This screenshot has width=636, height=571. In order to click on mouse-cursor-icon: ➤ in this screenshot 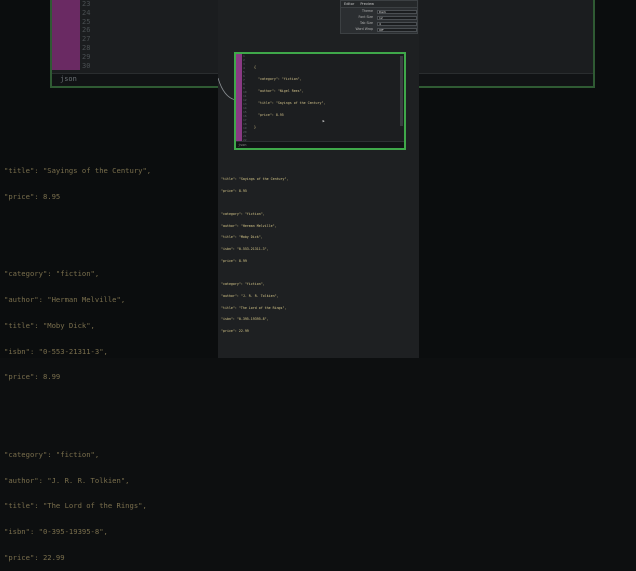, I will do `click(324, 122)`.